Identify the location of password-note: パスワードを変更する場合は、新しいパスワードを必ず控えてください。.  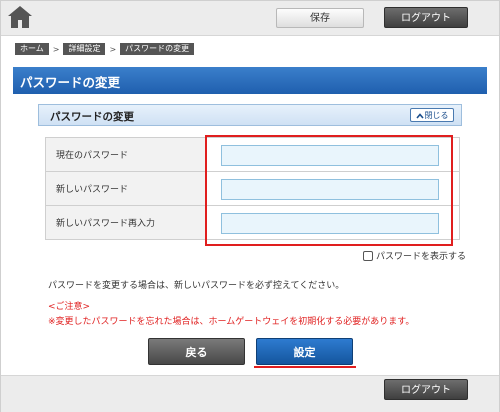
(196, 286).